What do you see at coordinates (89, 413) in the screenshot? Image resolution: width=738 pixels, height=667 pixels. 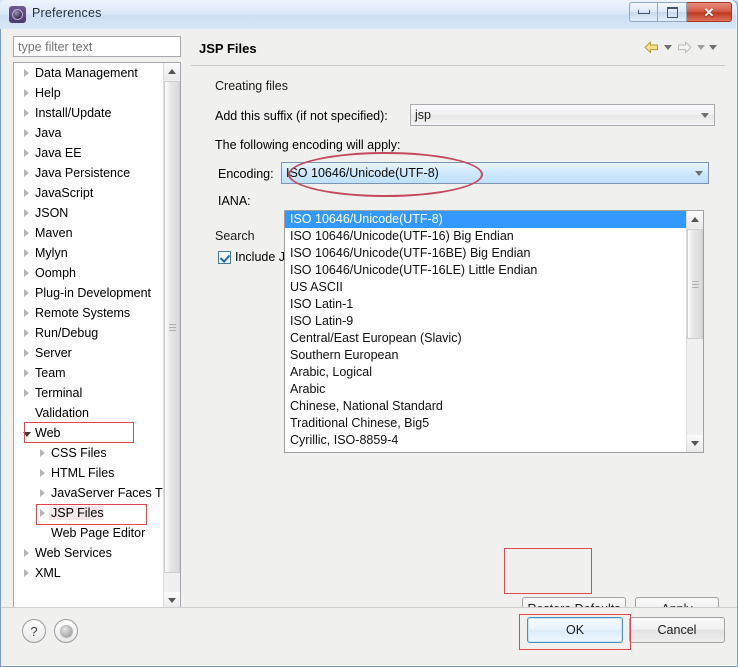 I see `sidebar-item-validation: Validation` at bounding box center [89, 413].